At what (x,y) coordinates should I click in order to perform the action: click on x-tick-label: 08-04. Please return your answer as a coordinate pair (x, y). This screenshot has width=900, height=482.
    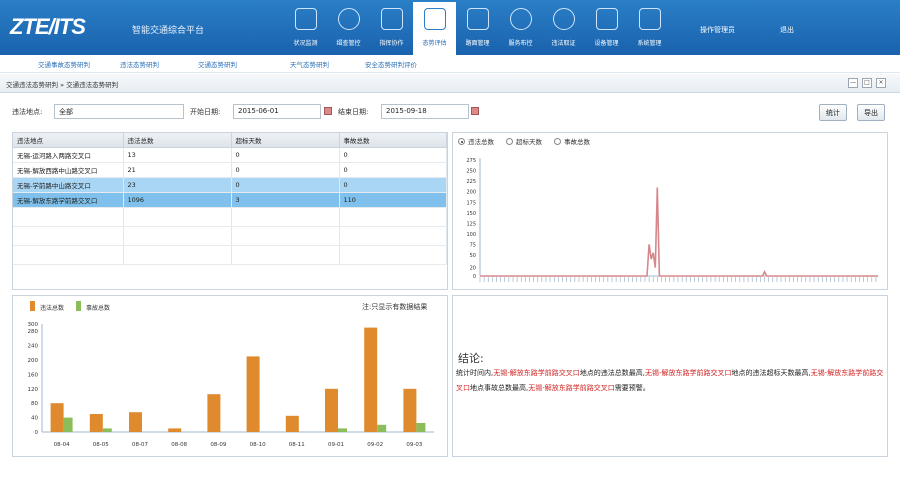
    Looking at the image, I should click on (62, 445).